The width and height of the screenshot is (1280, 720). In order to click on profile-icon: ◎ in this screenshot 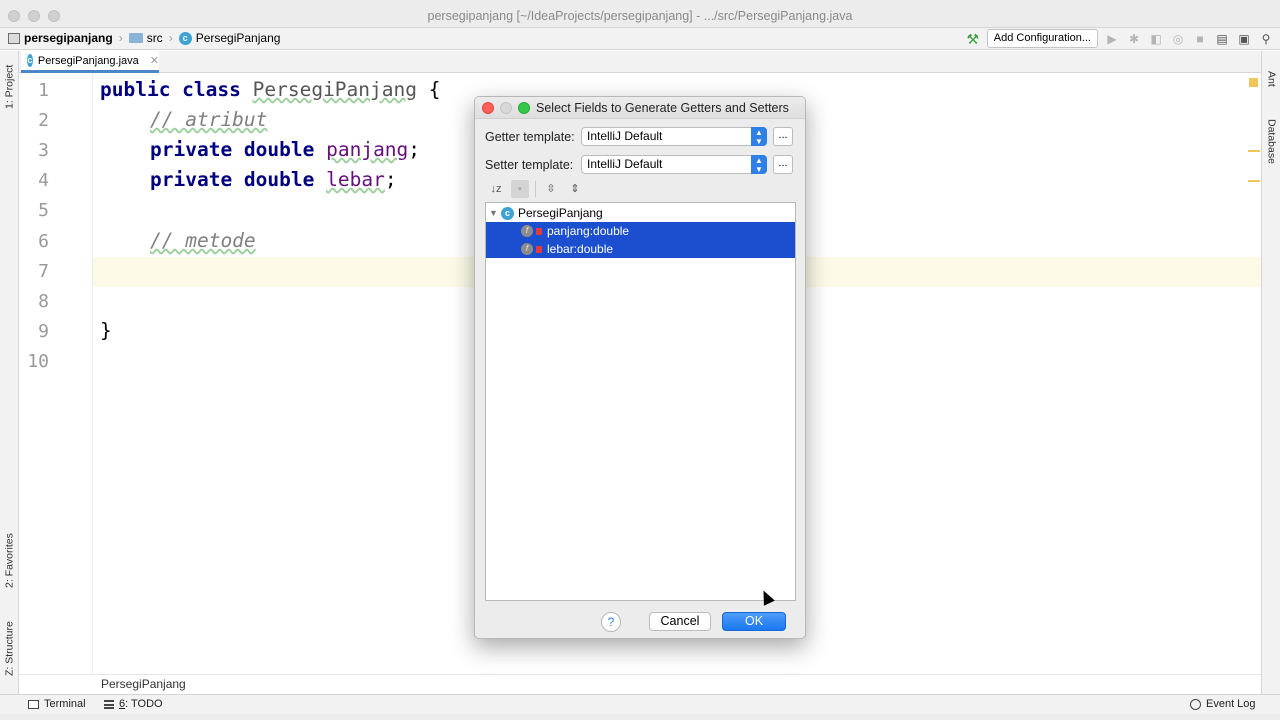, I will do `click(1178, 39)`.